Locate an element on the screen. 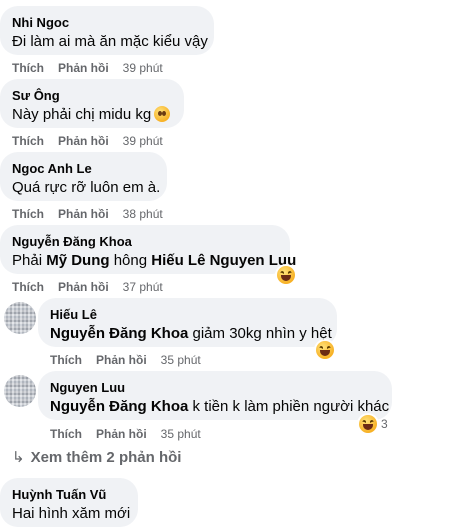 This screenshot has width=454, height=527. view-more-replies-link: ↳ Xem thêm 2 phản hồi is located at coordinates (96, 457).